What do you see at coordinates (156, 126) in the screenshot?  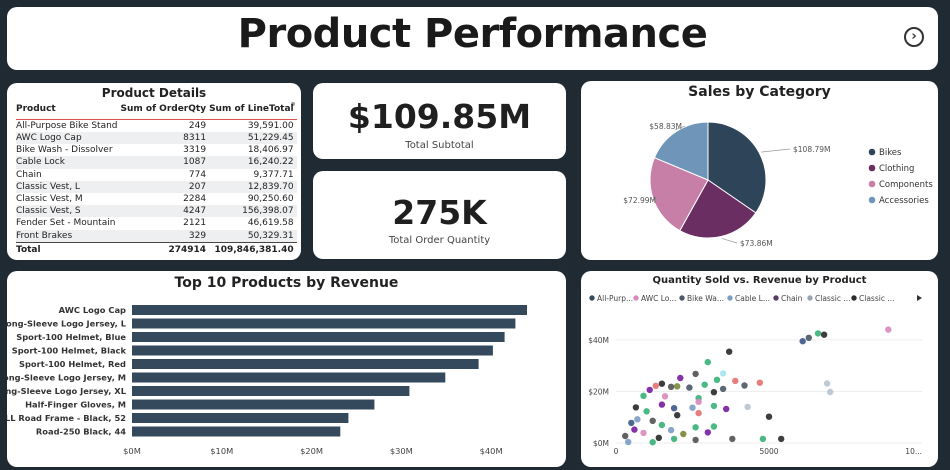 I see `table-row: All-Purpose Bike Stand 249 39,591.00` at bounding box center [156, 126].